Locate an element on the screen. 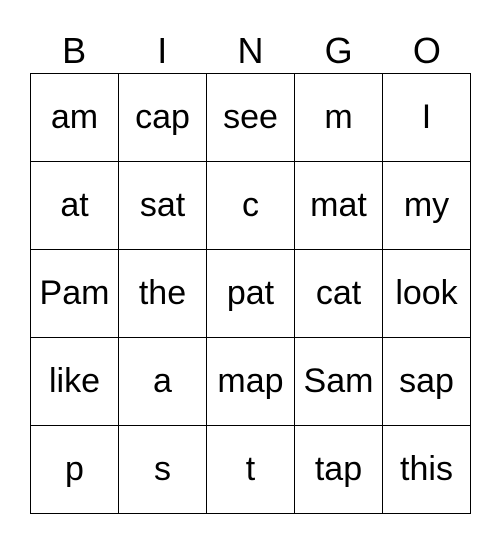 The width and height of the screenshot is (500, 544). bingo-cell: tap is located at coordinates (339, 470).